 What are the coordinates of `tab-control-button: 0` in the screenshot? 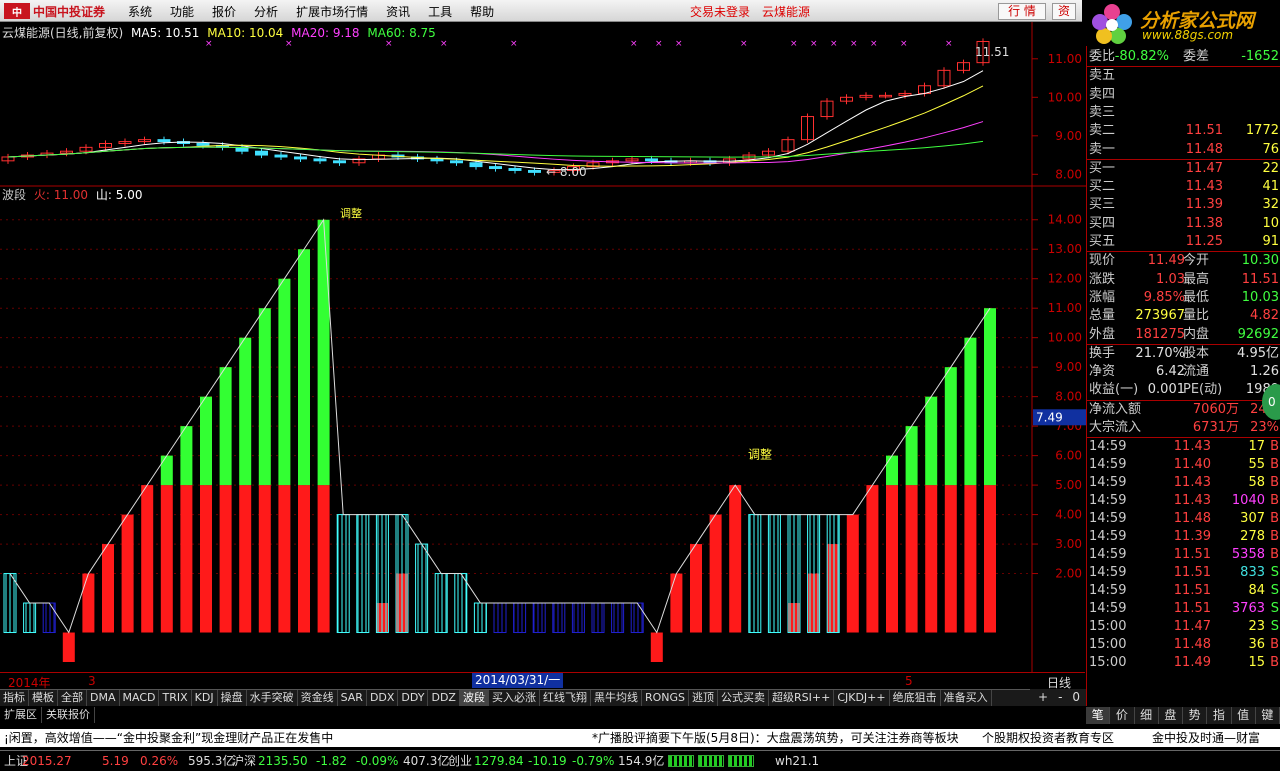 It's located at (1076, 697).